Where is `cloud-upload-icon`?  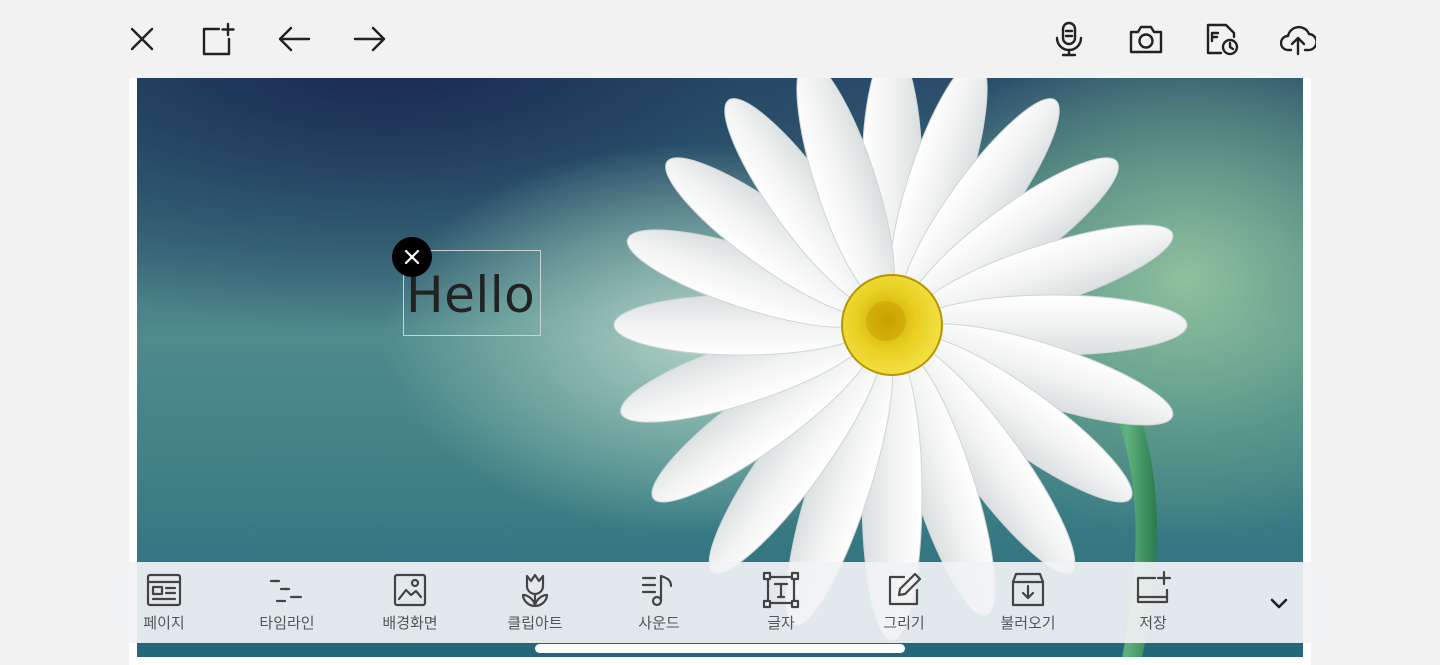
cloud-upload-icon is located at coordinates (1298, 40).